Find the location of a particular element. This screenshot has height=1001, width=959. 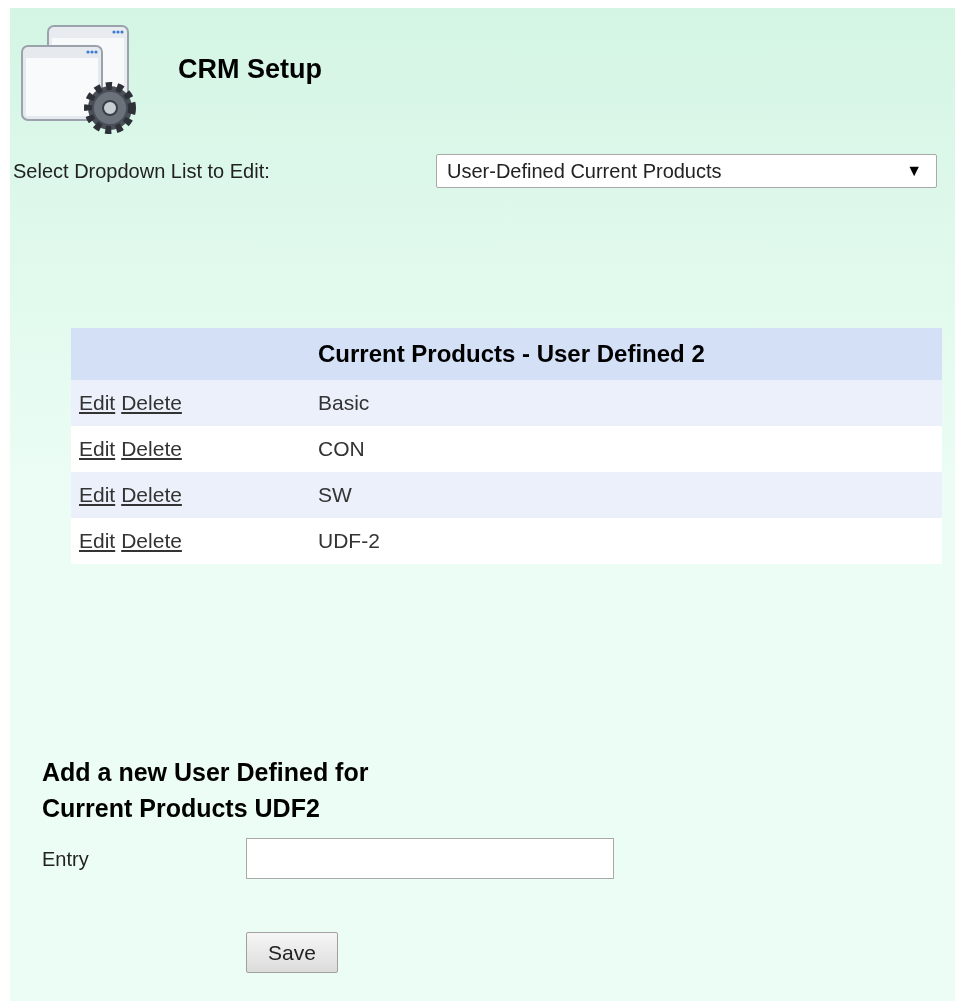

dropdown-label: Select Dropdown List to Edit: is located at coordinates (142, 171).